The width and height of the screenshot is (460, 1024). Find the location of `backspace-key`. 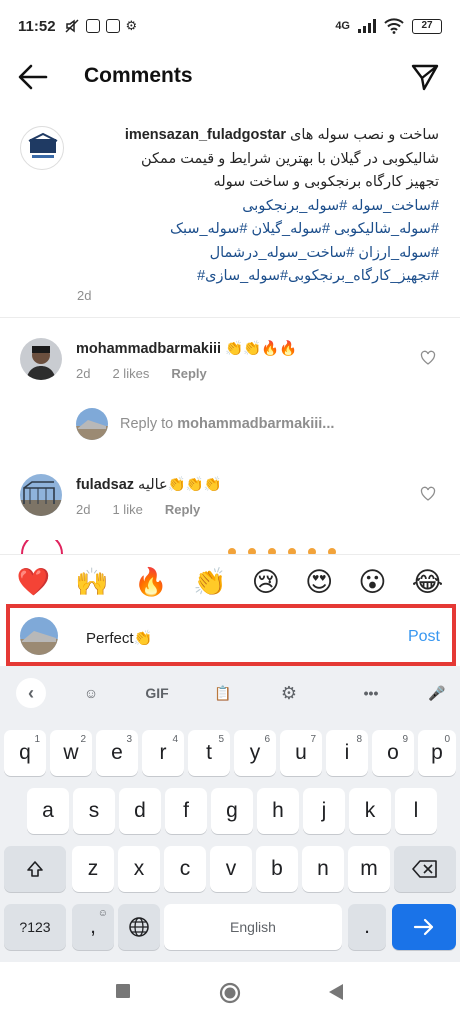

backspace-key is located at coordinates (425, 869).